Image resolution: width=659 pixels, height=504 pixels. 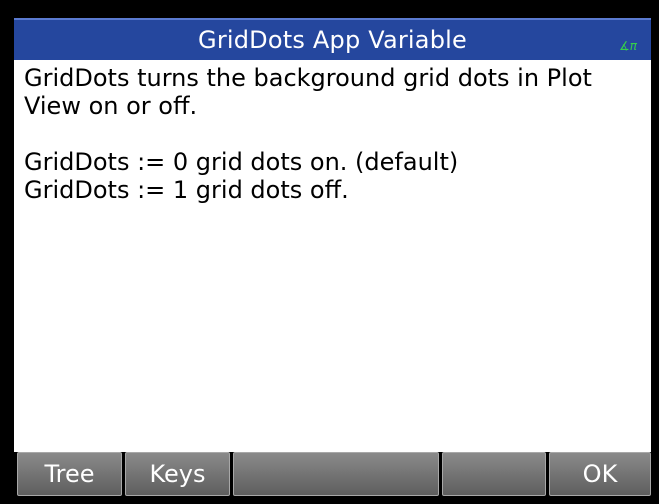 What do you see at coordinates (628, 46) in the screenshot?
I see `angle-mode-icon: ∡π` at bounding box center [628, 46].